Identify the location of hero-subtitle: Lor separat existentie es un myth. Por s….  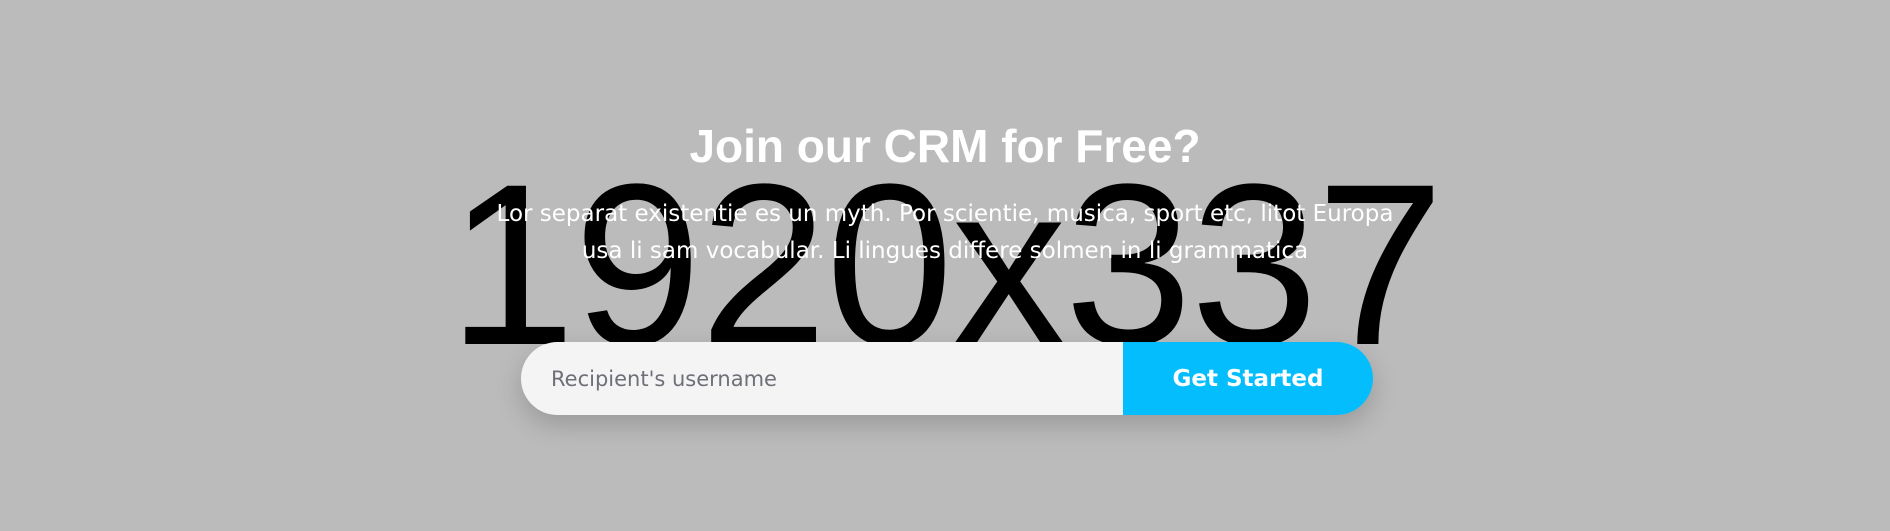
(945, 232).